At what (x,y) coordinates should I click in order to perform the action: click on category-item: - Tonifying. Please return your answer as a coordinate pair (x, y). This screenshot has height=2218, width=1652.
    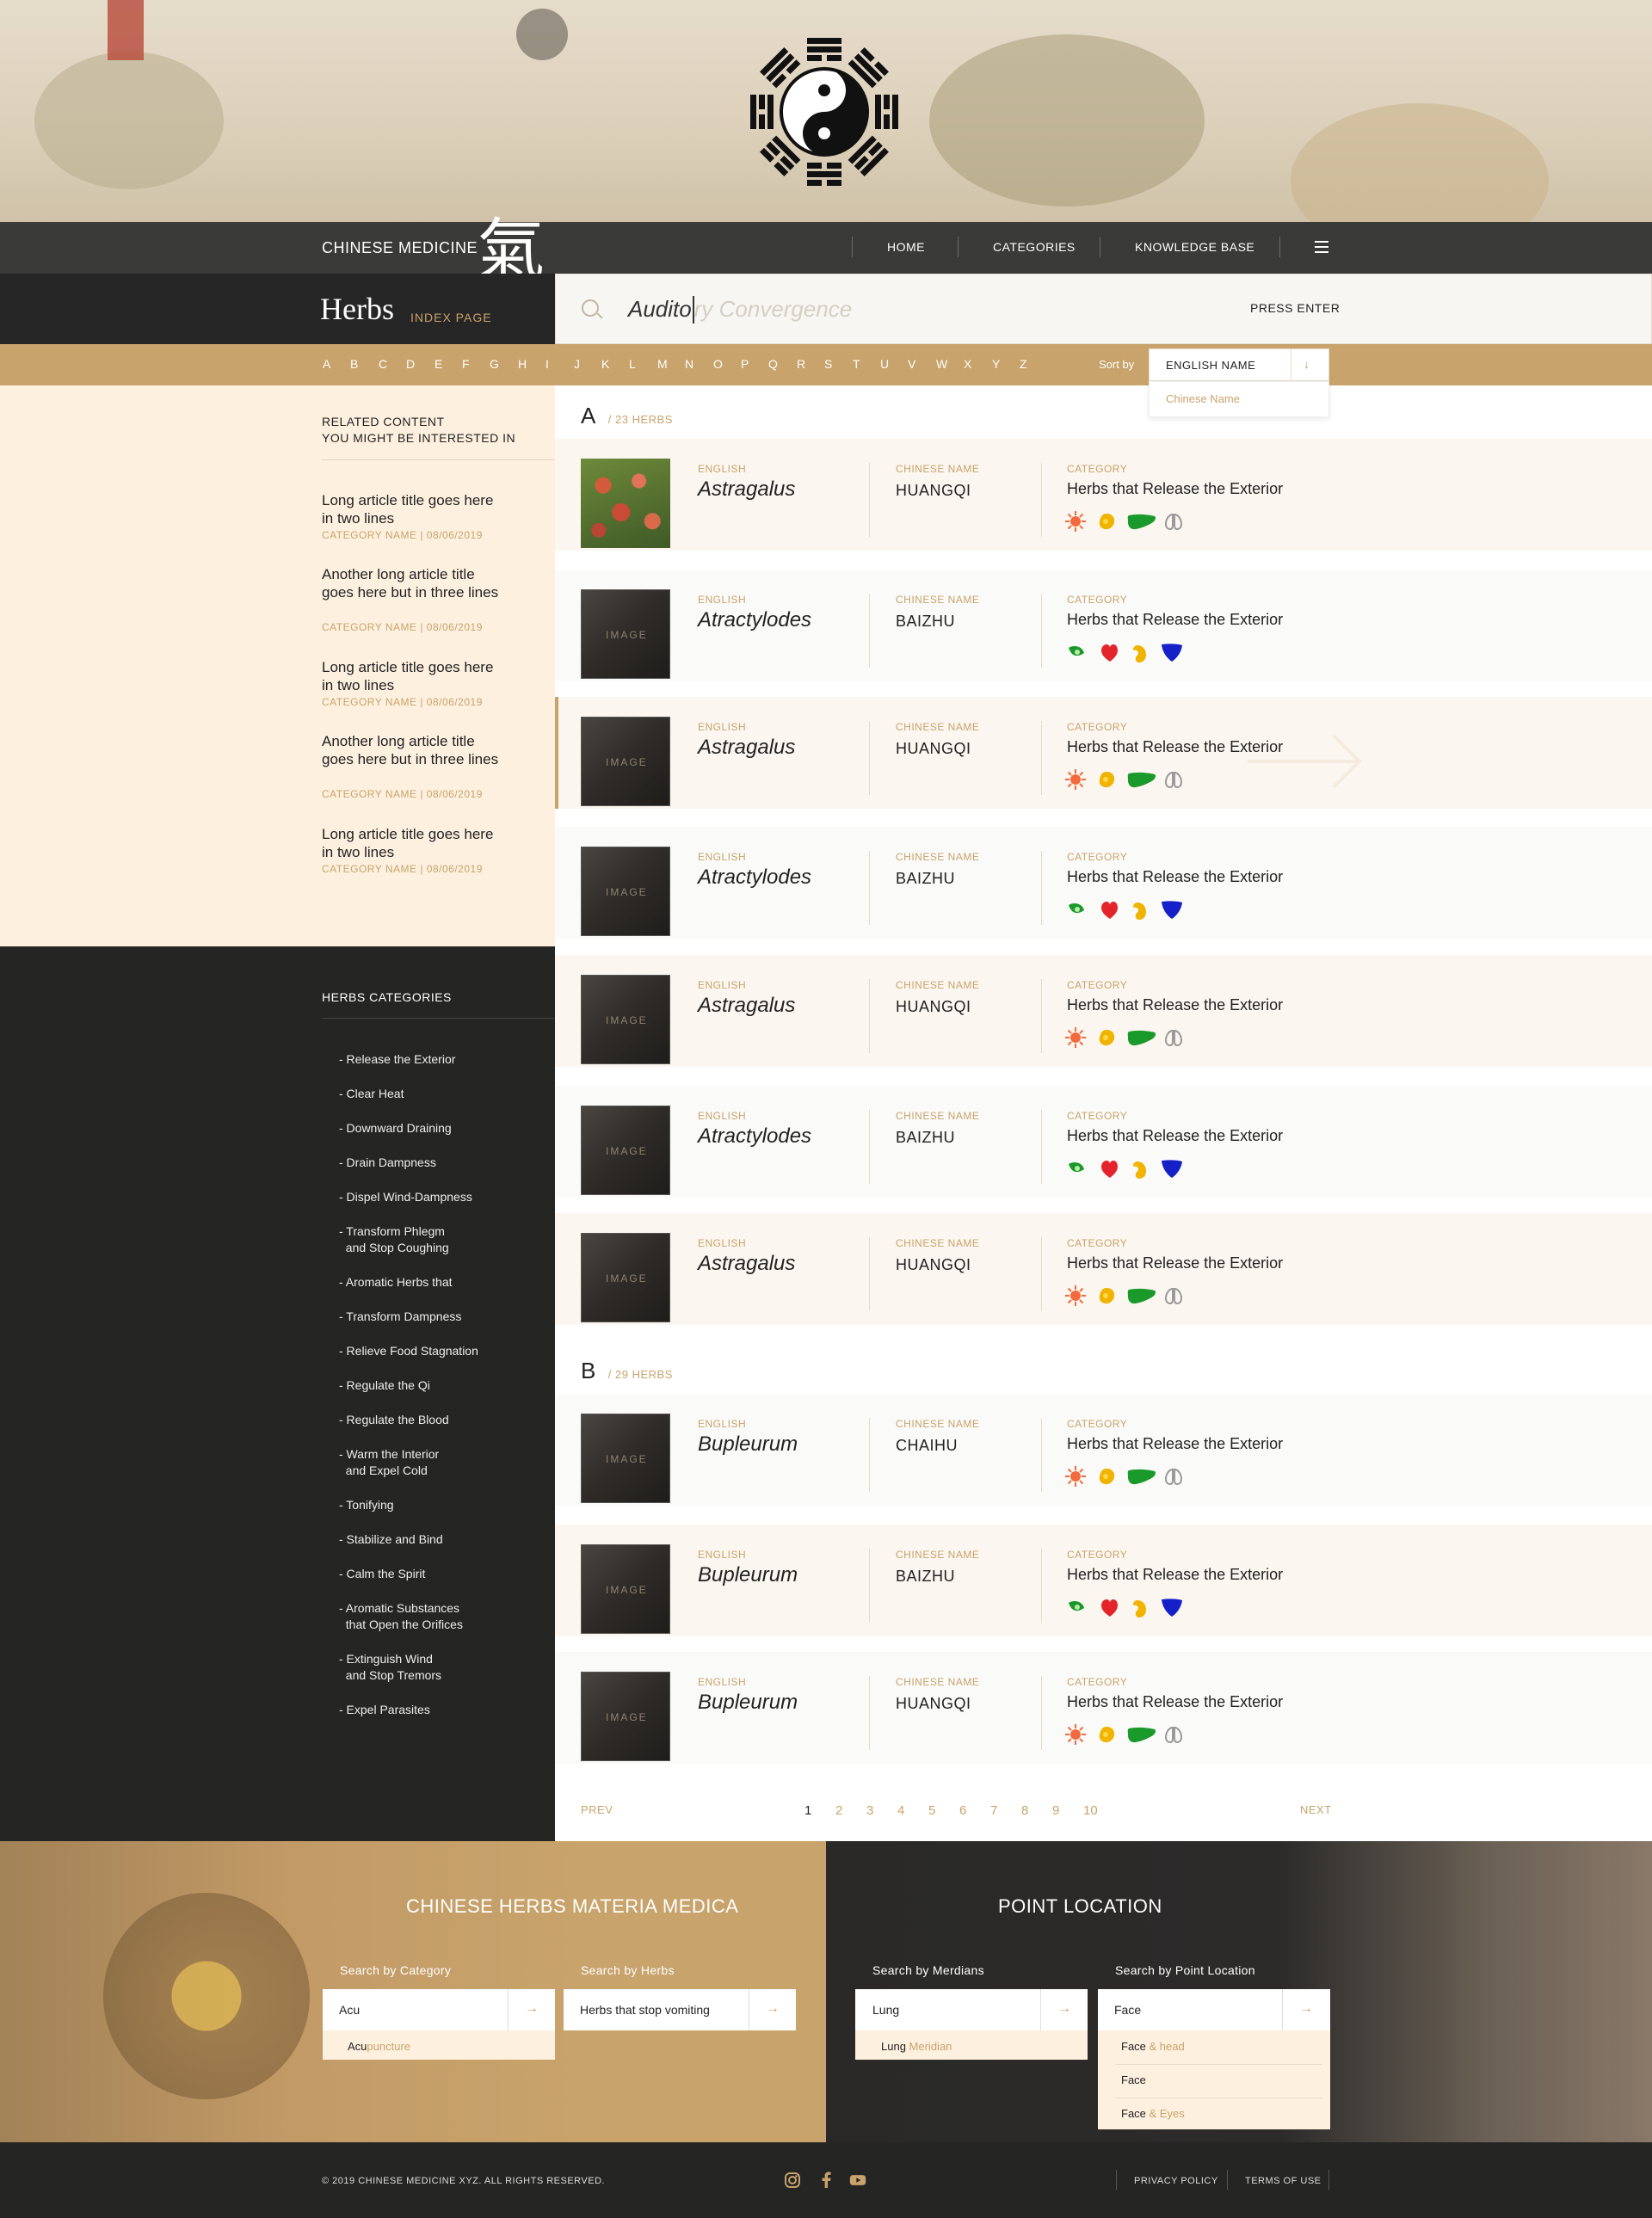
    Looking at the image, I should click on (366, 1505).